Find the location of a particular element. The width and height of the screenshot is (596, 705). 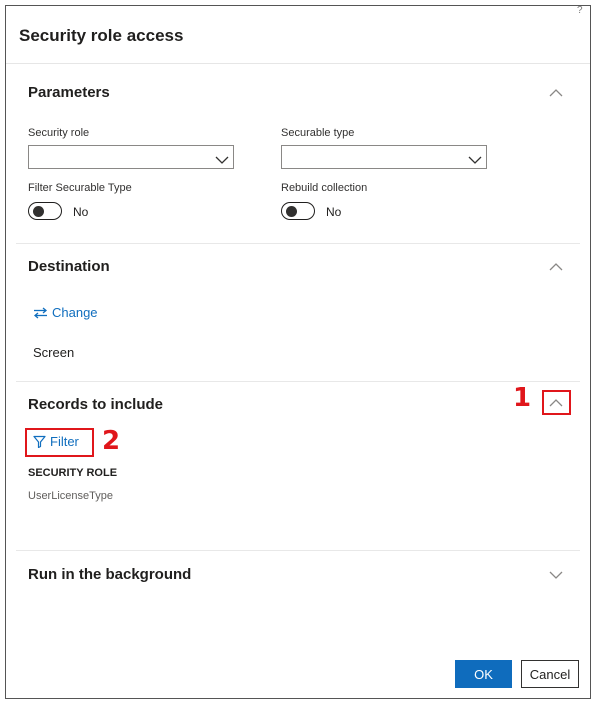

filter-securable-type-state: No is located at coordinates (81, 212).